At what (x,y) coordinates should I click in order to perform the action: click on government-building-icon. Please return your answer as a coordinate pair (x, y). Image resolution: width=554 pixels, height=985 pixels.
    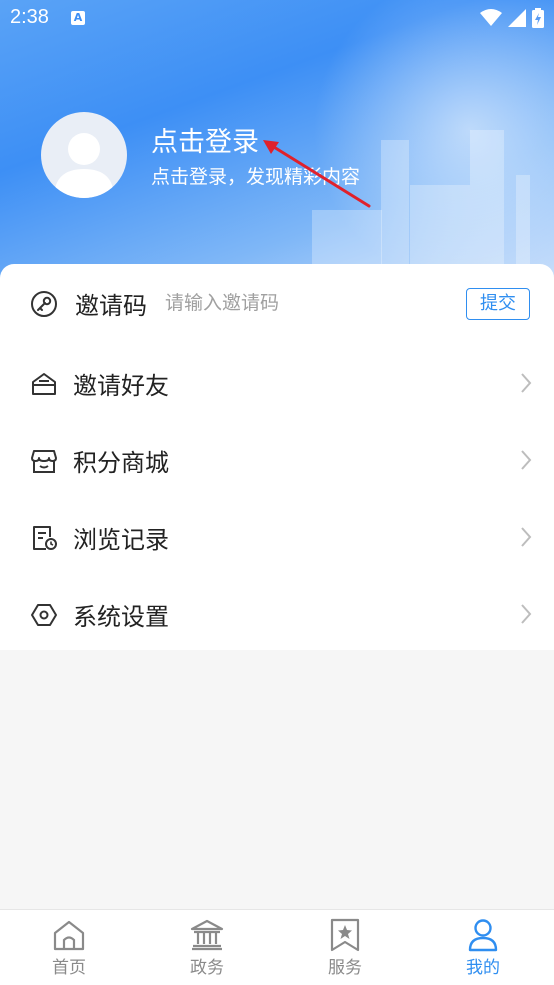
    Looking at the image, I should click on (207, 935).